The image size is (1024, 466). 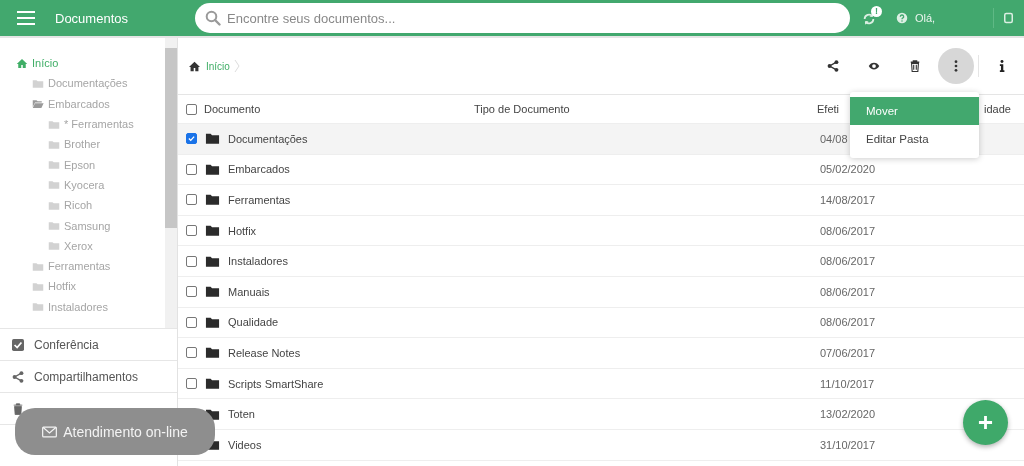 I want to click on table-cell: 13/02/2020, so click(x=848, y=414).